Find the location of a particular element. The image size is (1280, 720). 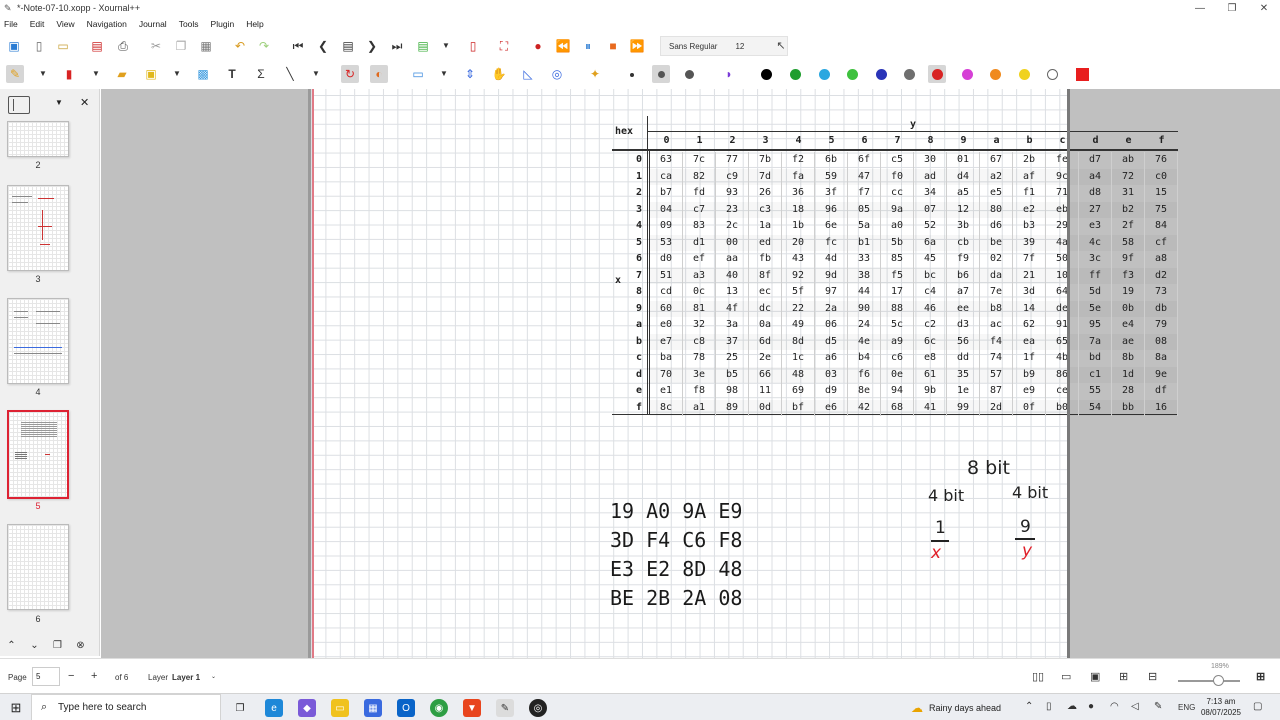

vertical-space-icon: ⇕ is located at coordinates (470, 74).